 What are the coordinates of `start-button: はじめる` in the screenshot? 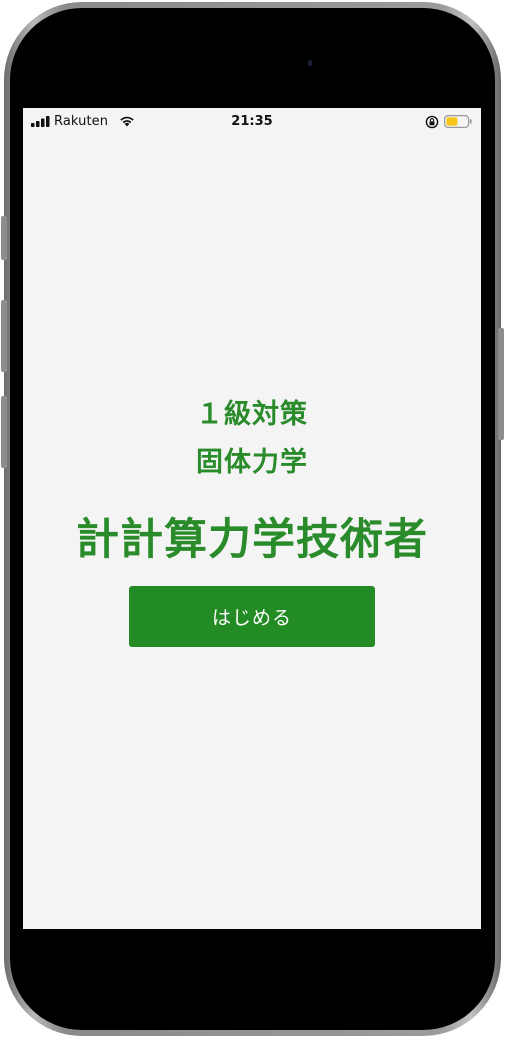 It's located at (252, 616).